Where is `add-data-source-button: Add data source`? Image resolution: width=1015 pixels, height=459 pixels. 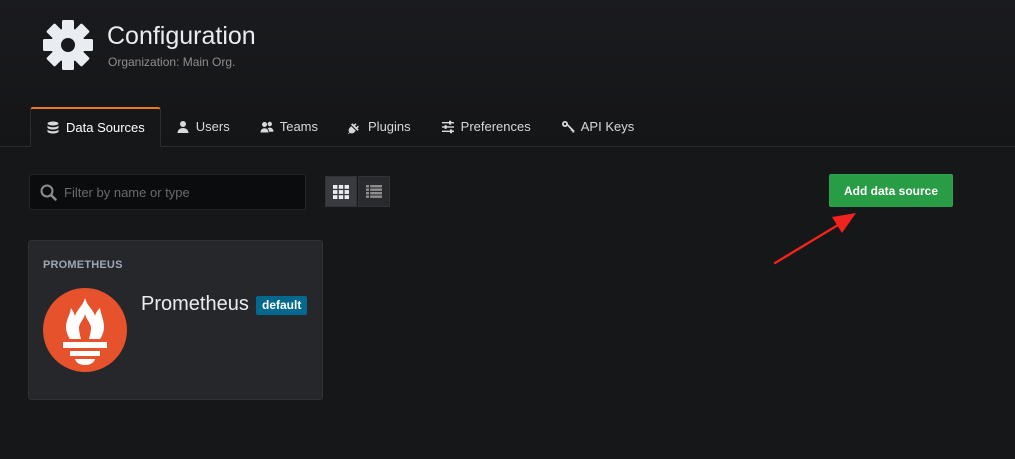 add-data-source-button: Add data source is located at coordinates (891, 190).